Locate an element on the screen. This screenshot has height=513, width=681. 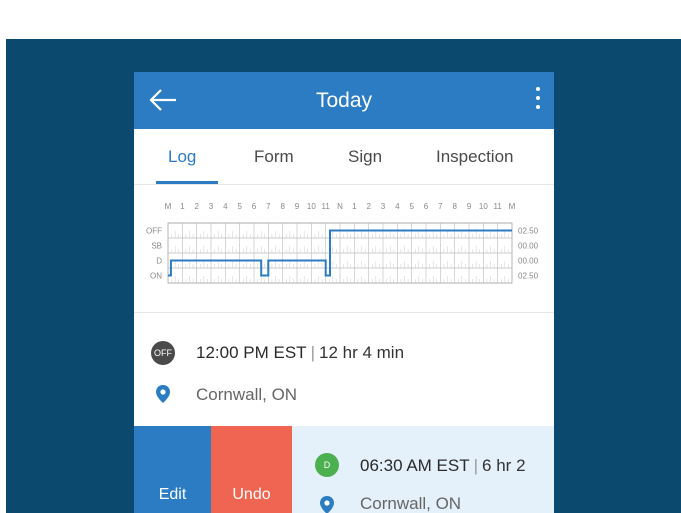
status-badge: OFF is located at coordinates (163, 353).